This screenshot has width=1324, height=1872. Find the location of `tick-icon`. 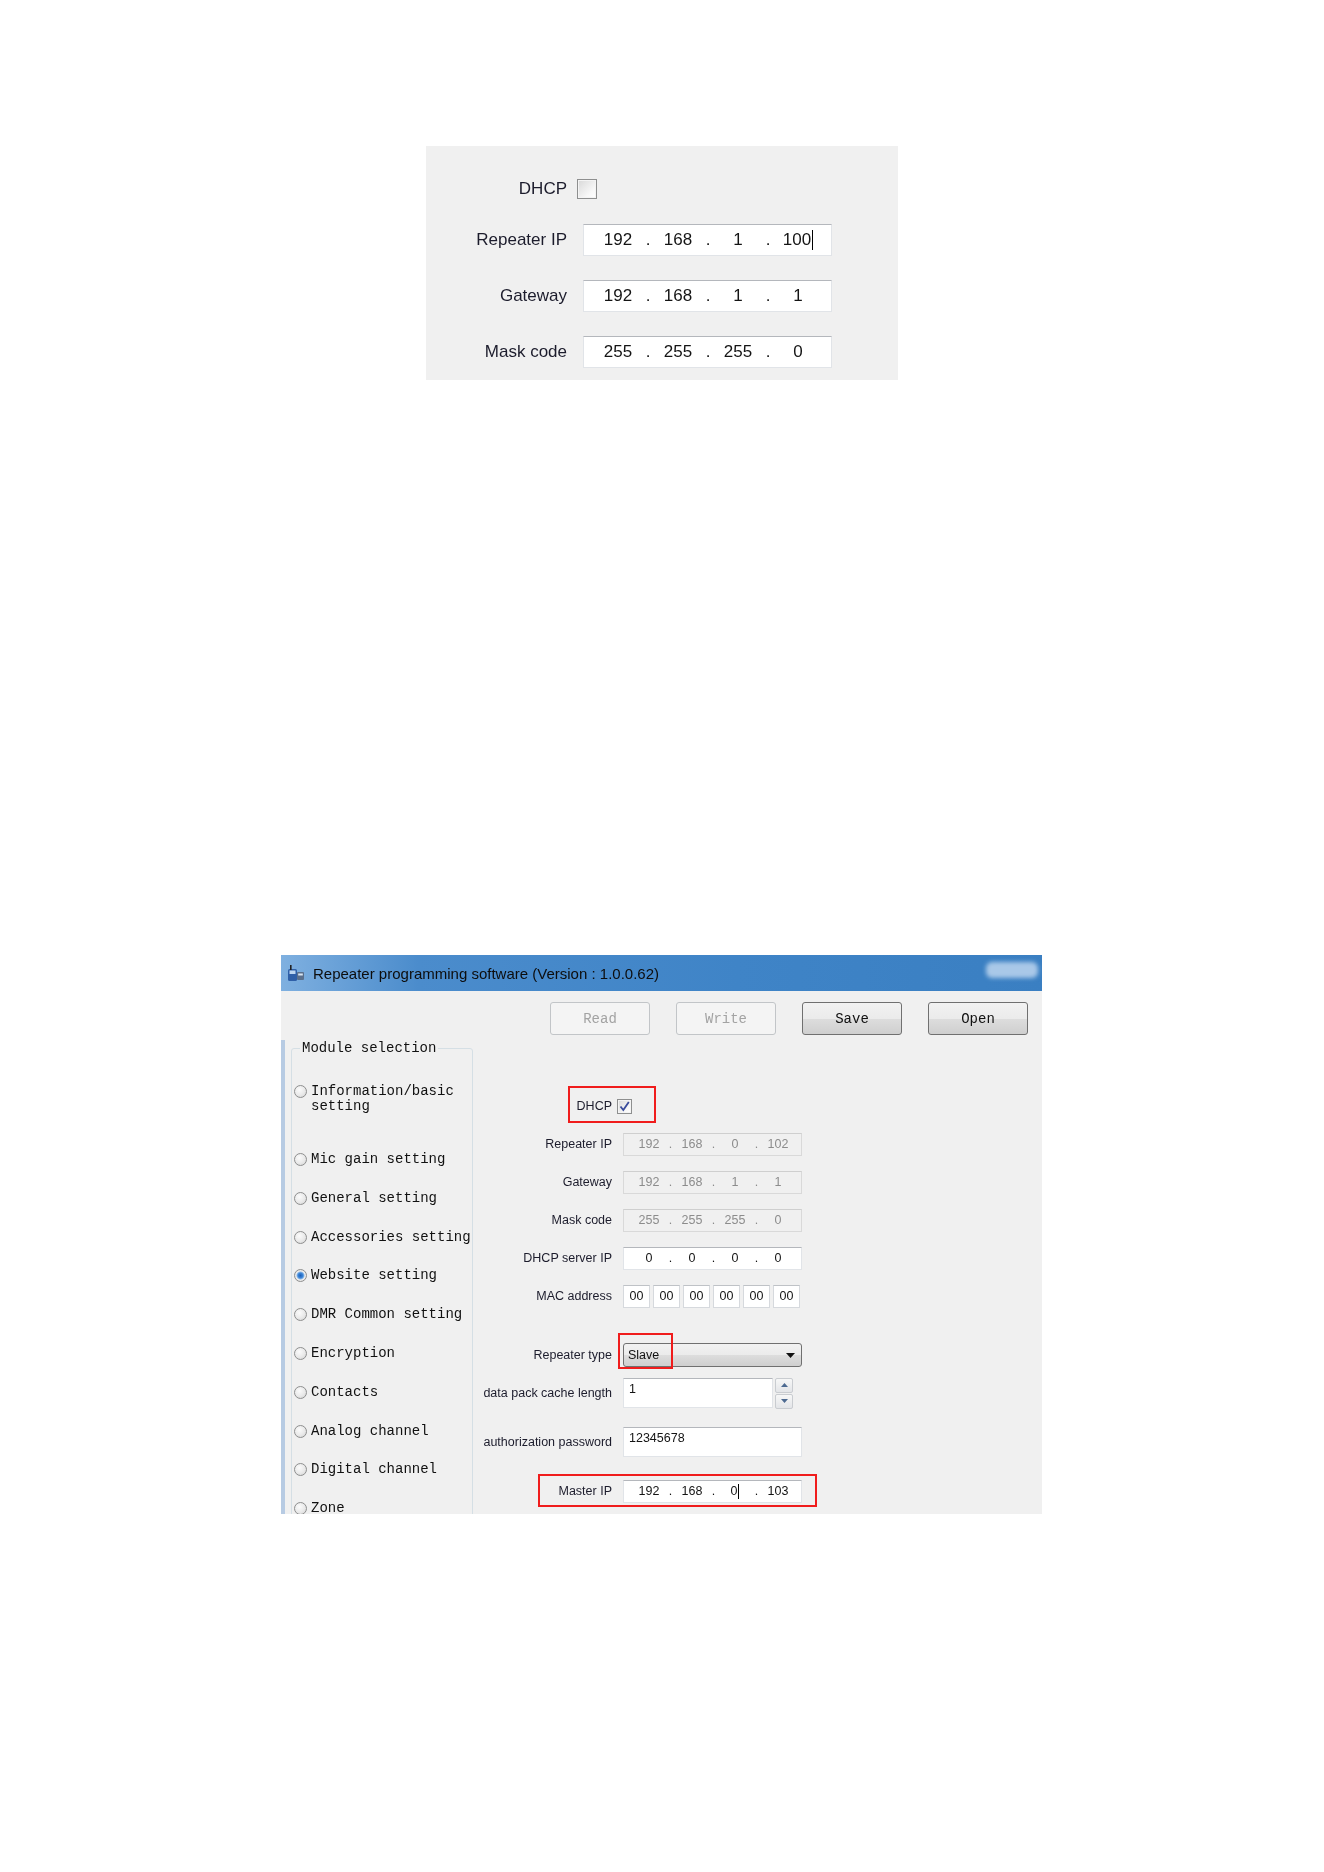

tick-icon is located at coordinates (624, 1106).